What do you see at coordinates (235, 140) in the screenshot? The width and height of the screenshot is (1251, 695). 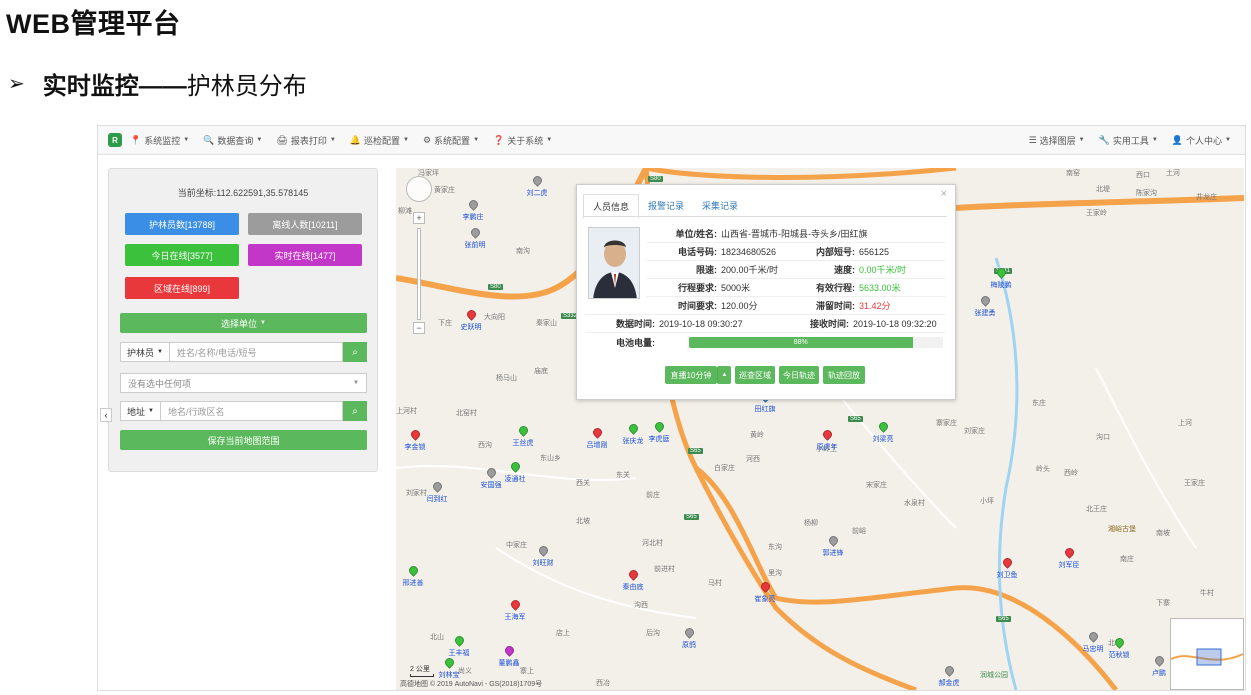 I see `nav-item-label: 数据查询` at bounding box center [235, 140].